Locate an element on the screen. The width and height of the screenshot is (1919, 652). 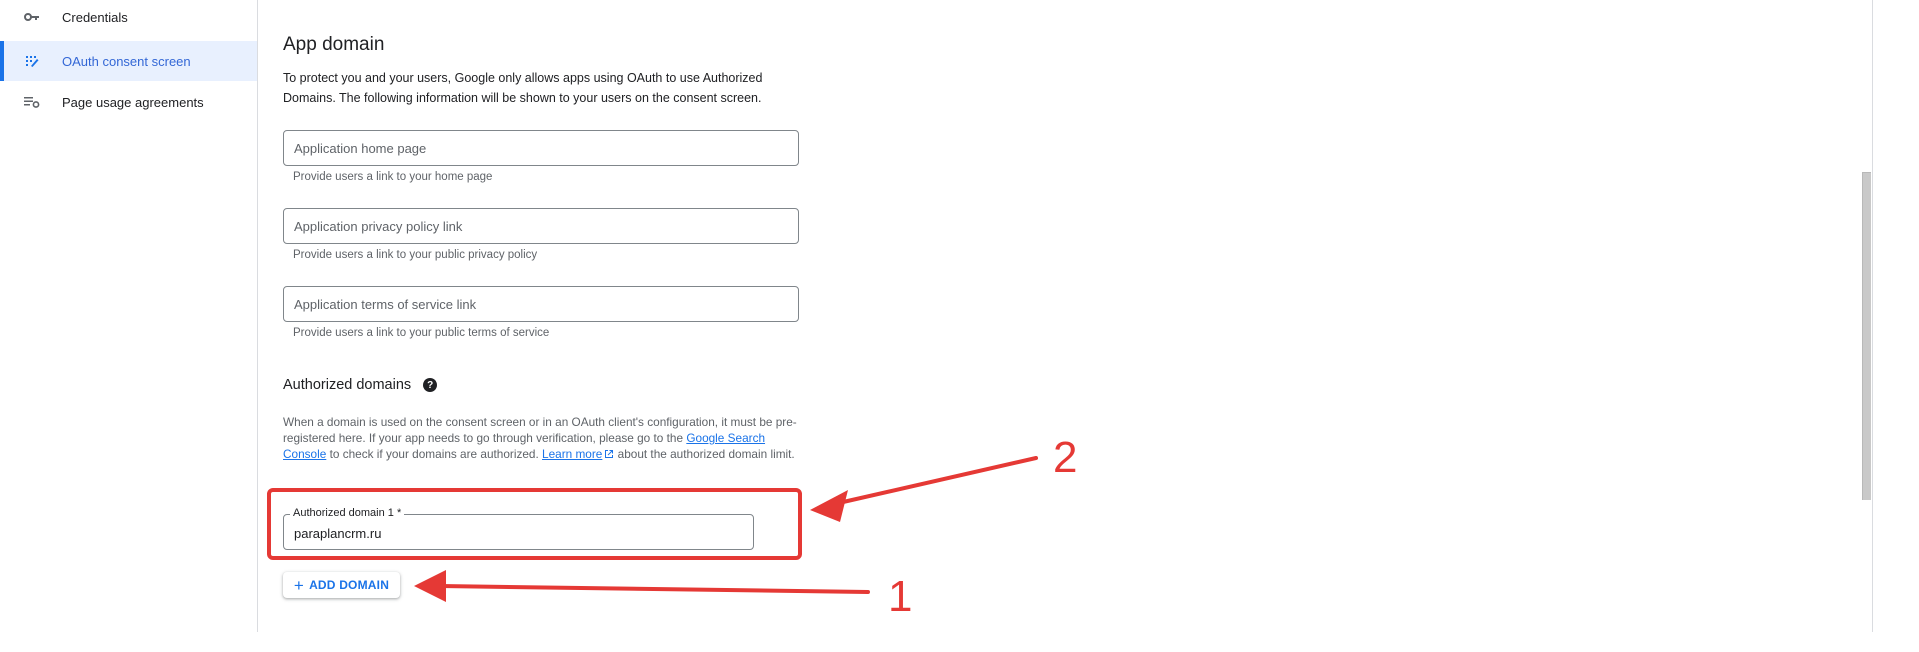
annotation-arrows is located at coordinates (726, 529).